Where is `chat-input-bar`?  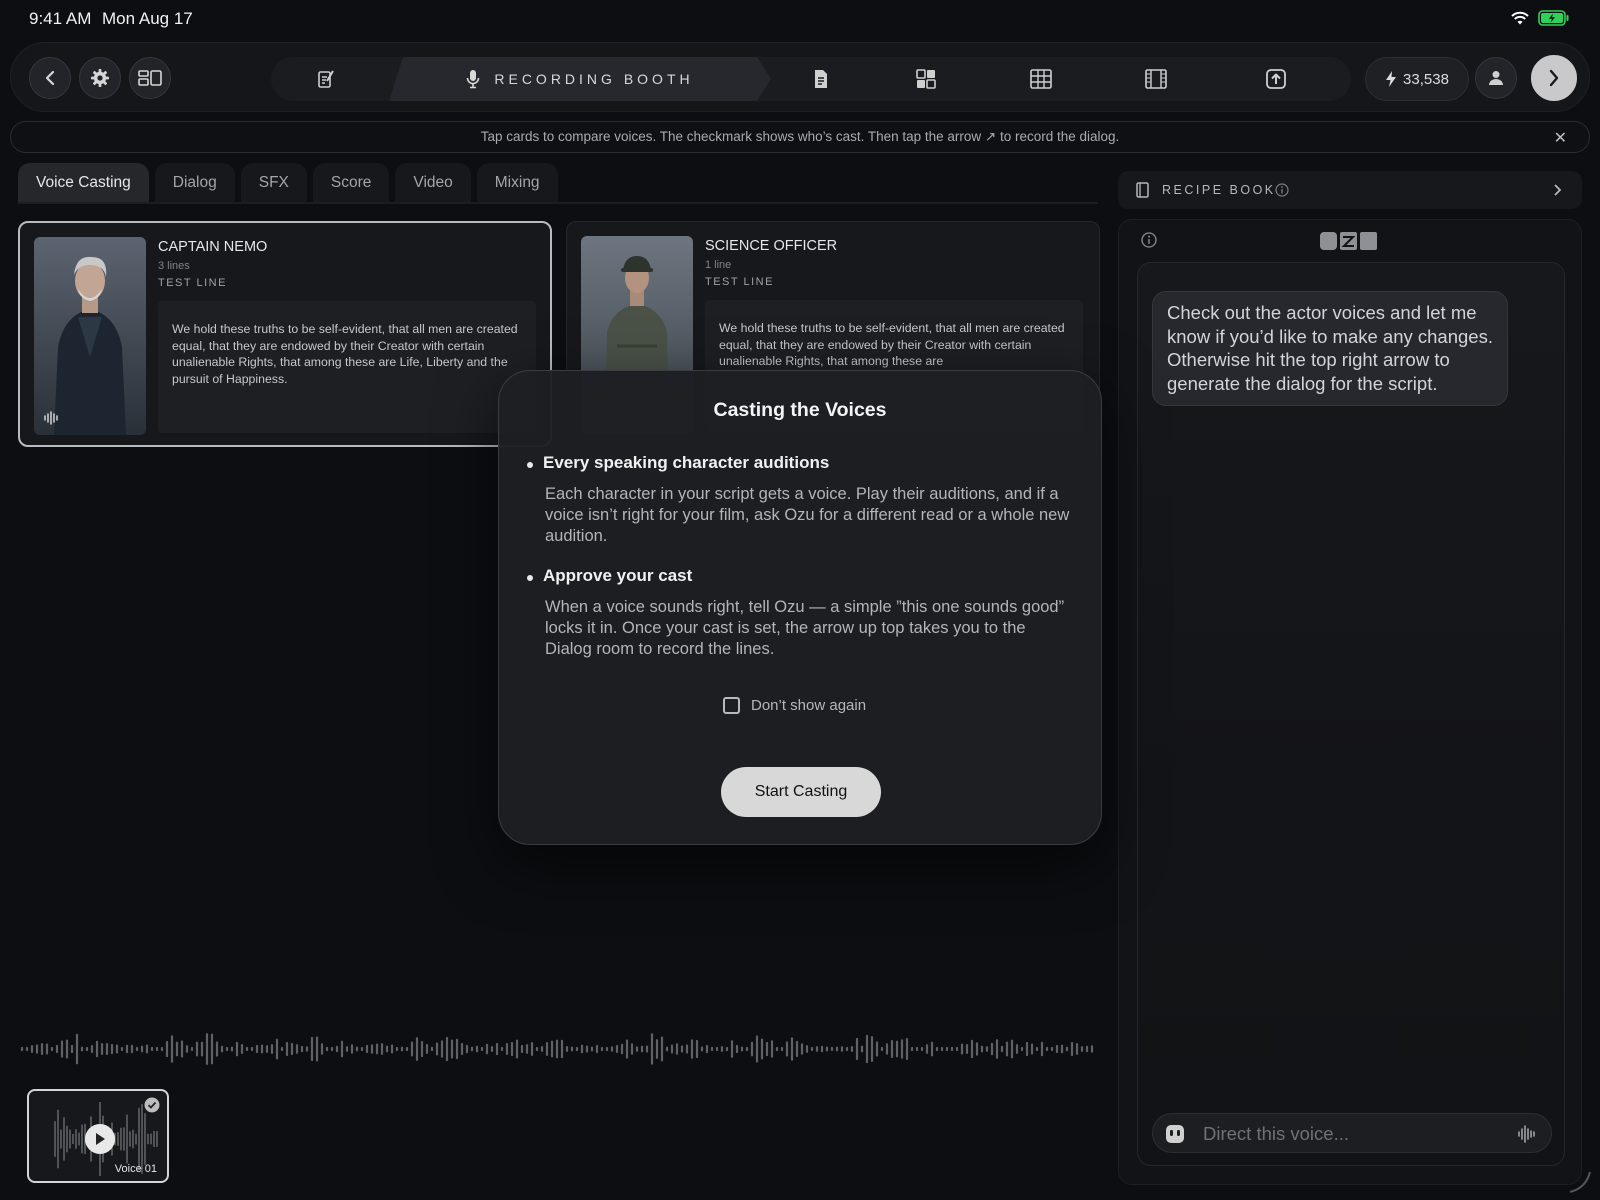 chat-input-bar is located at coordinates (1352, 1133).